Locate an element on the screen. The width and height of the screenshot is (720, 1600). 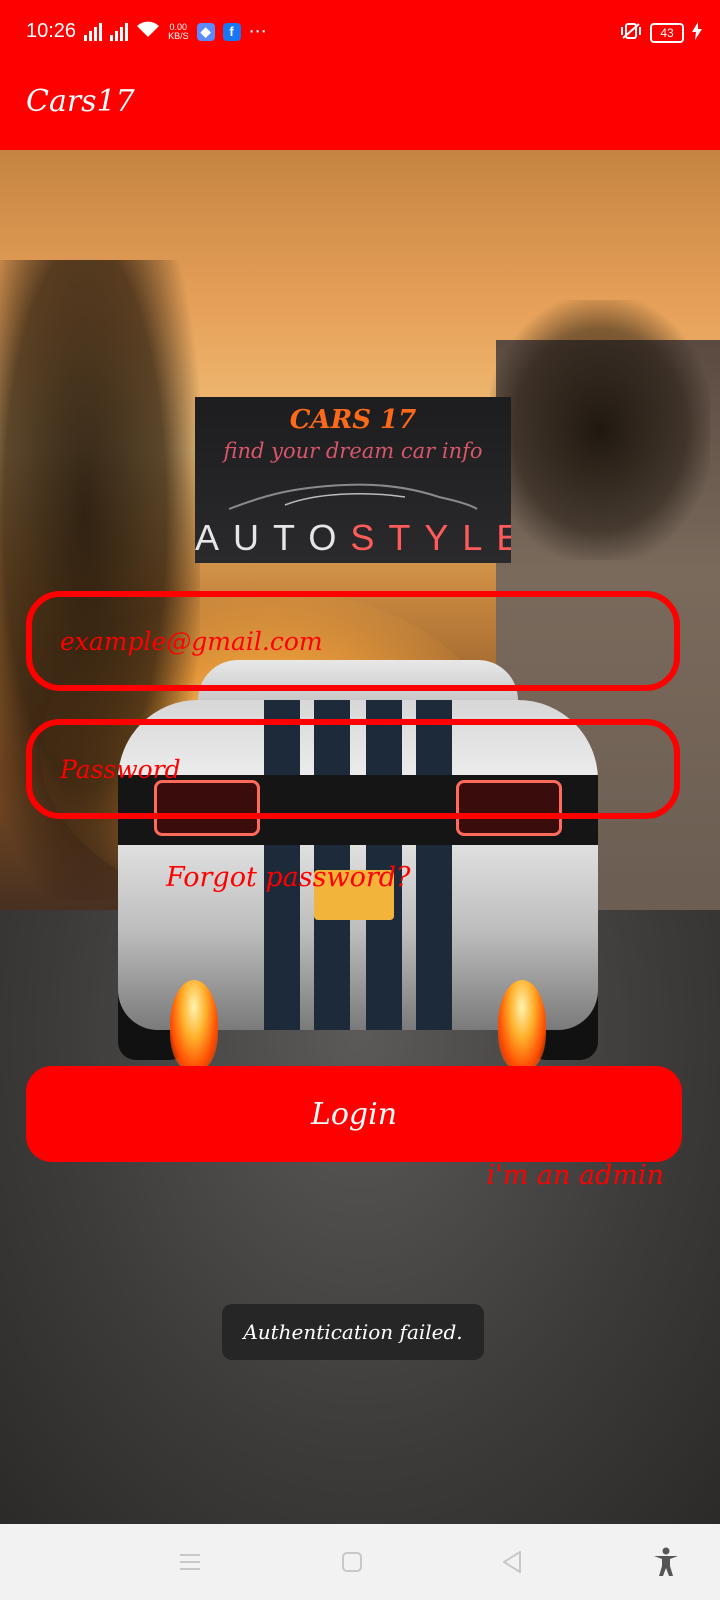
menu-icon is located at coordinates (190, 1562).